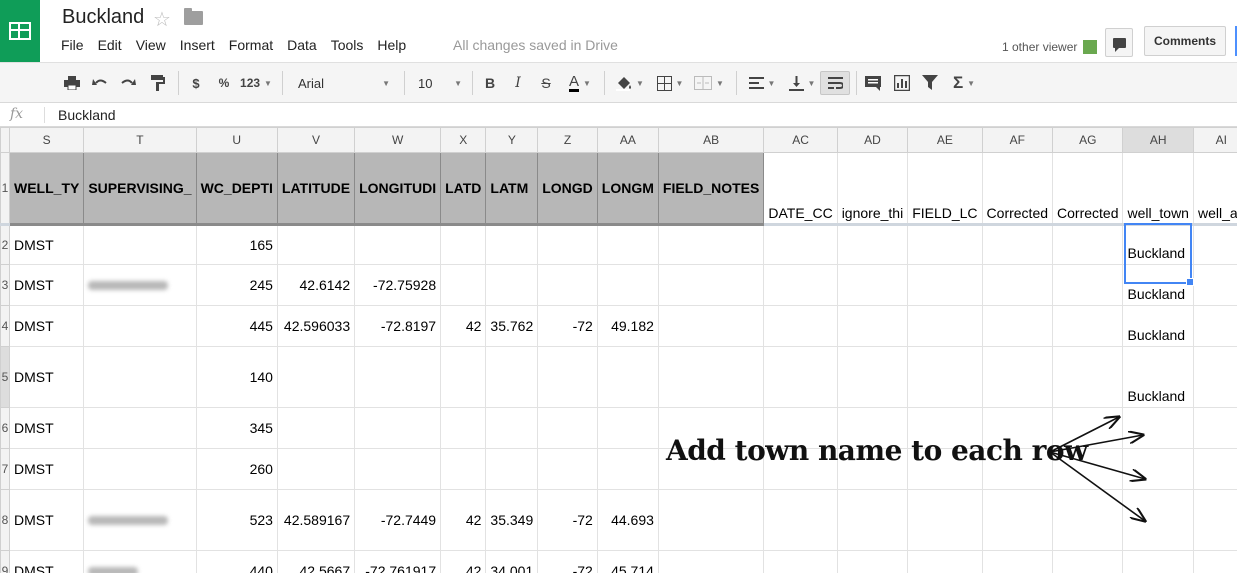 Image resolution: width=1237 pixels, height=573 pixels. Describe the element at coordinates (463, 189) in the screenshot. I see `header-cell: LATD` at that location.